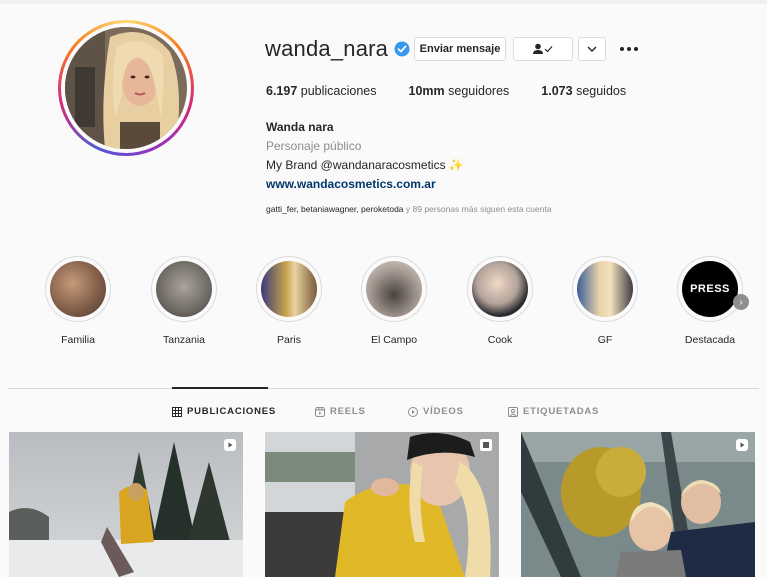  Describe the element at coordinates (177, 411) in the screenshot. I see `grid-icon` at that location.